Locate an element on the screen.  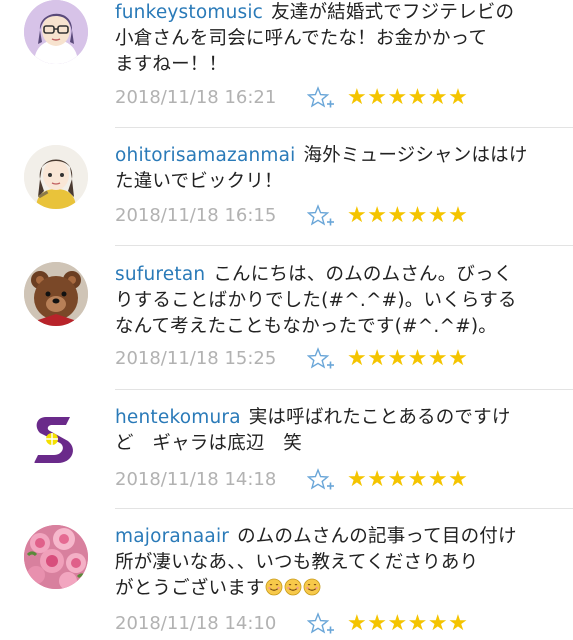
comment-meta: 2018/11/18 14:10 ★★★★★★ is located at coordinates (325, 624).